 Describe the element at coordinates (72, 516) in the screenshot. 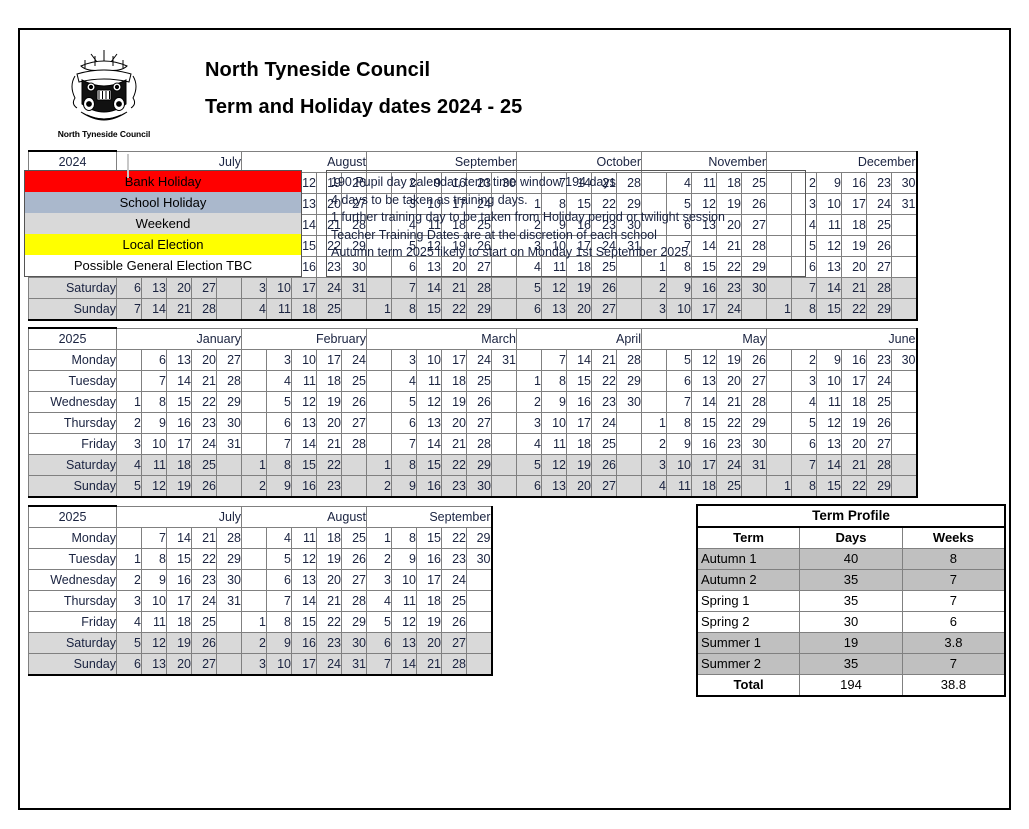

I see `year-label: 2025` at that location.